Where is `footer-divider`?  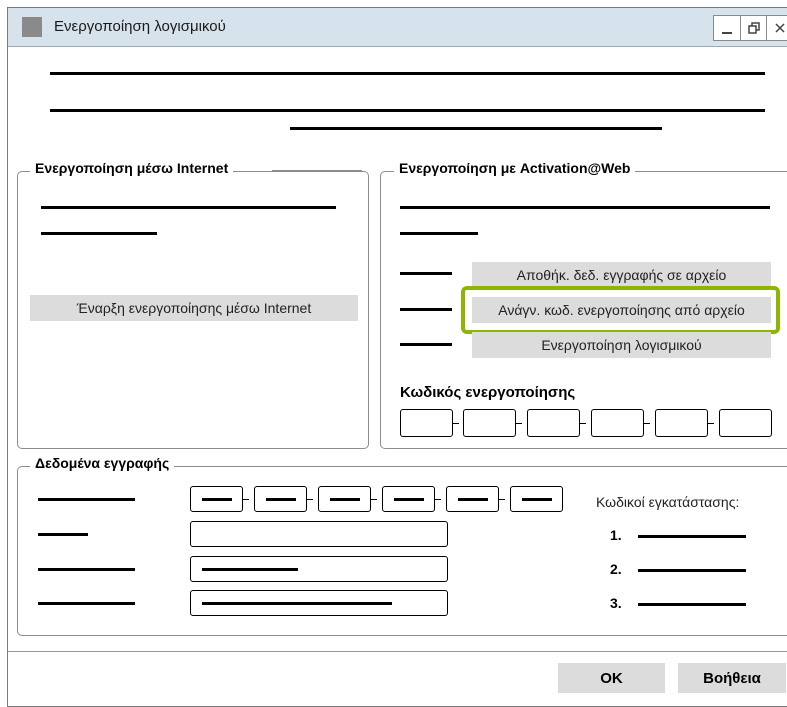
footer-divider is located at coordinates (397, 651).